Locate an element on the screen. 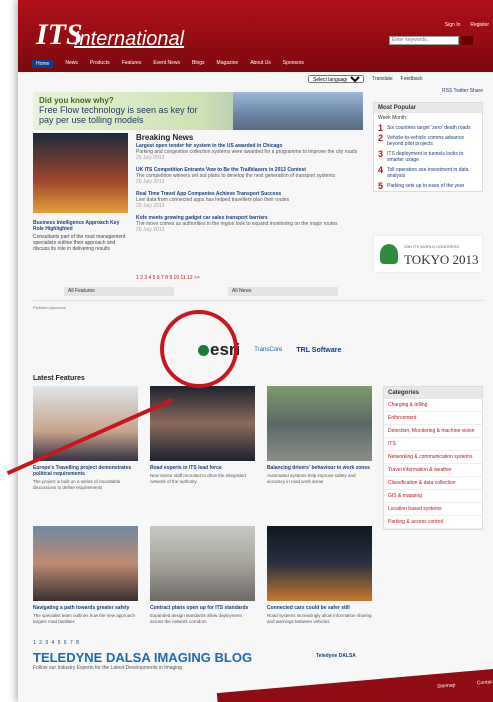  sponsors-label: Platinum sponsors is located at coordinates (49, 307).